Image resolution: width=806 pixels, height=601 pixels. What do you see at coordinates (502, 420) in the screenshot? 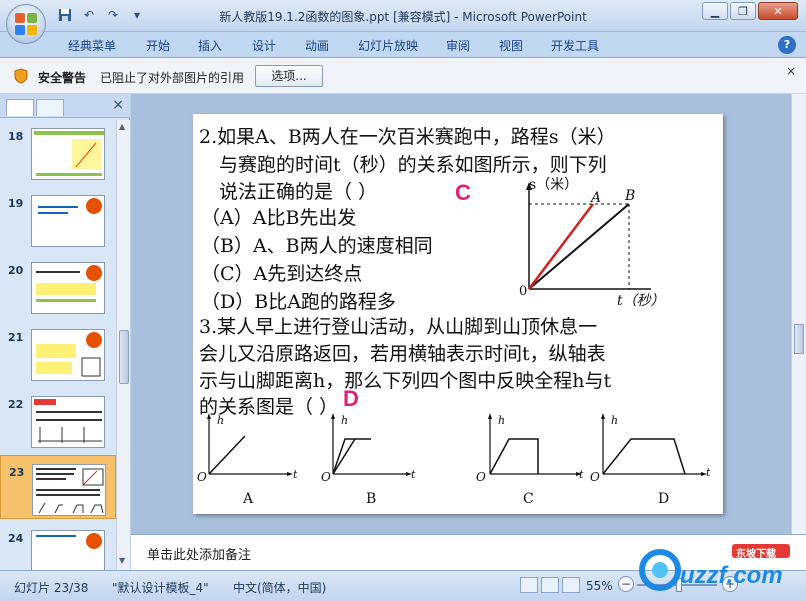
I see `graph-c-h: h` at bounding box center [502, 420].